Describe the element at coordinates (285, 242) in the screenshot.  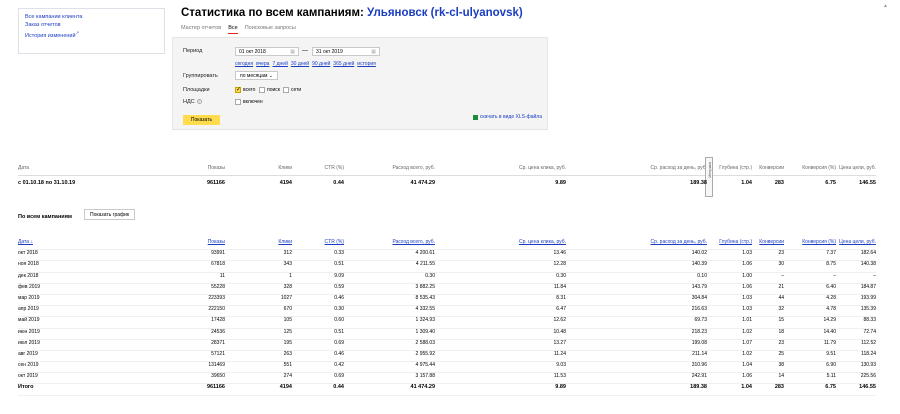
I see `sort-clicks-header: Клики` at that location.